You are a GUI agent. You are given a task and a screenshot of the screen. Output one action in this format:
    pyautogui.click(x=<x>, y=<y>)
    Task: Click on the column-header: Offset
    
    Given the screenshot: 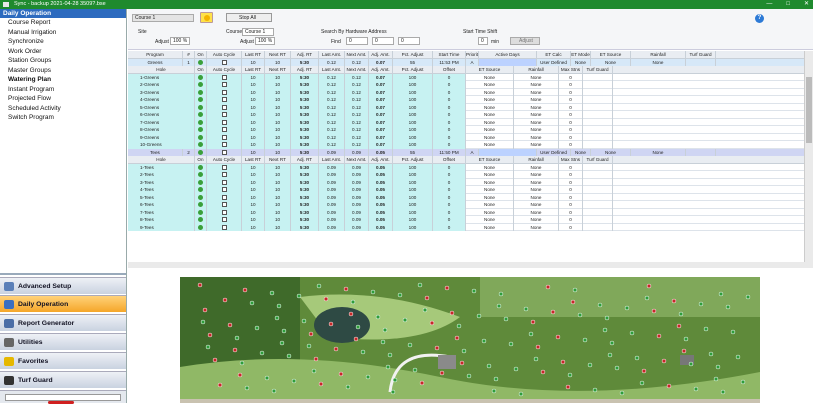 What is the action you would take?
    pyautogui.click(x=449, y=160)
    